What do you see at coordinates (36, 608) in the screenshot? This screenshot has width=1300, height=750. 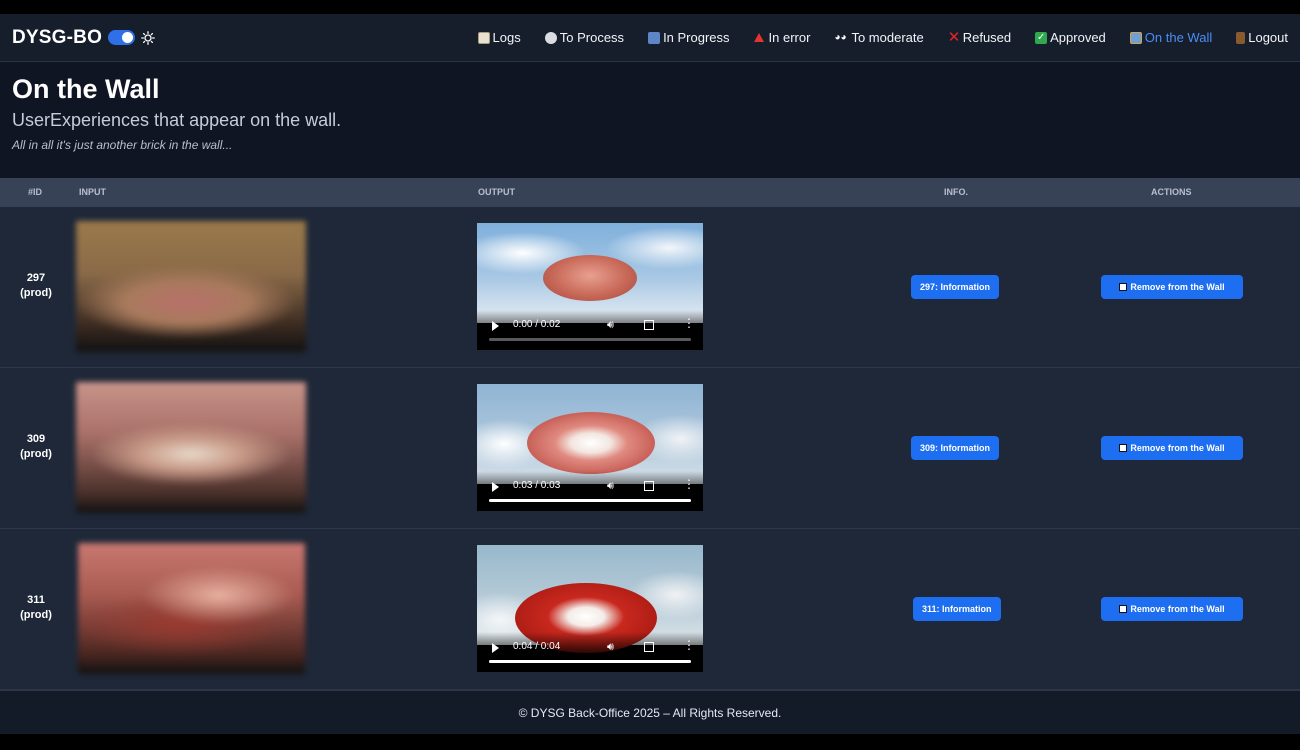 I see `row-id: 311 (prod)` at bounding box center [36, 608].